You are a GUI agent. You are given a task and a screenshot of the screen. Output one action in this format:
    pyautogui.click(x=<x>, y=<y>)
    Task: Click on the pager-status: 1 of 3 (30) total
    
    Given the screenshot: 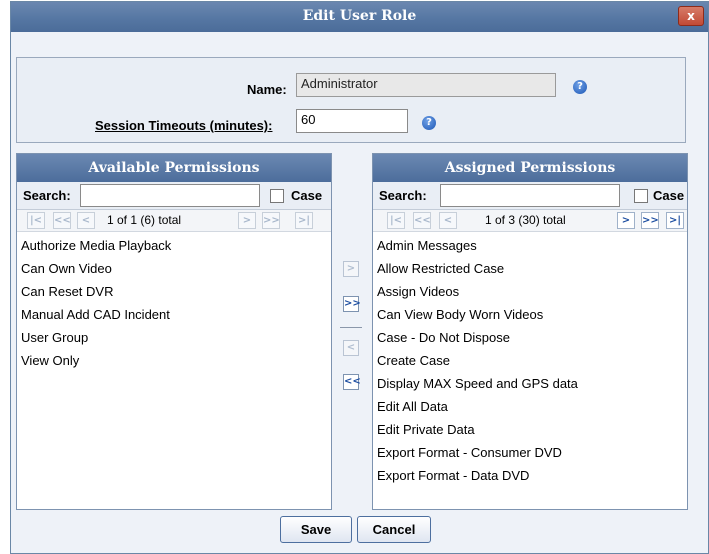 What is the action you would take?
    pyautogui.click(x=525, y=220)
    